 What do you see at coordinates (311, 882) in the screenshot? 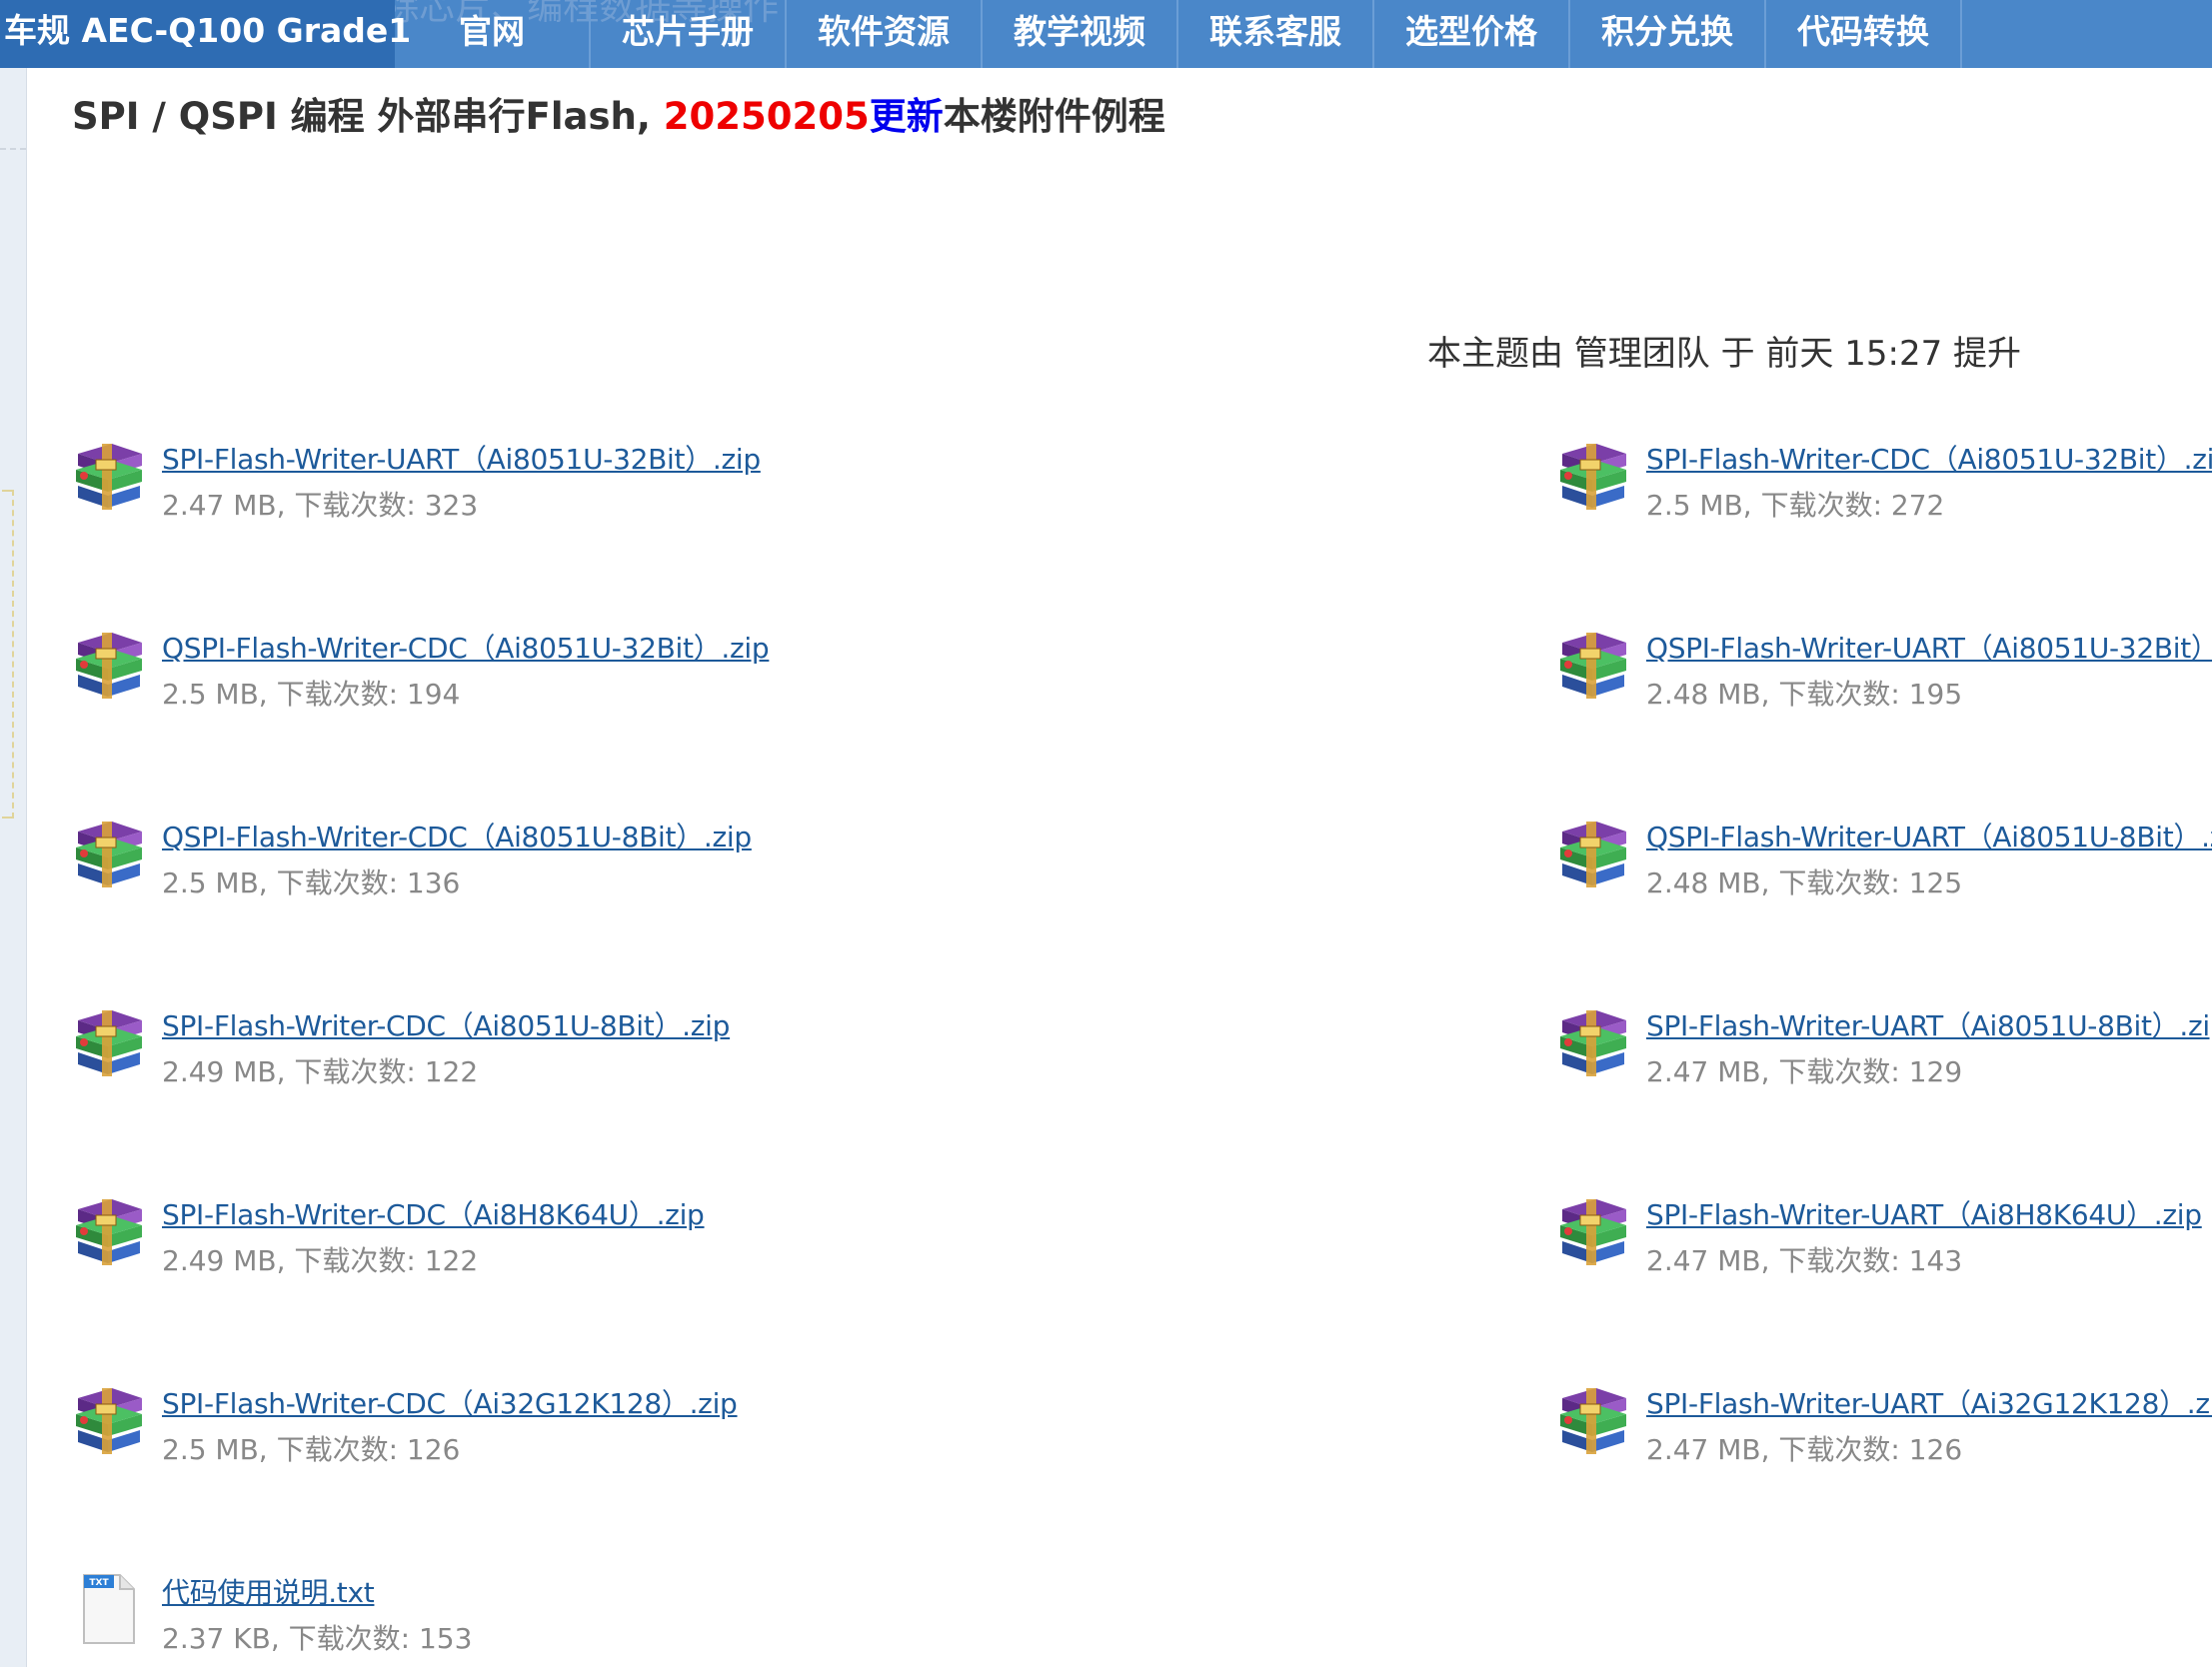
I see `attachment-meta: 2.5 MB, 下载次数: 136` at bounding box center [311, 882].